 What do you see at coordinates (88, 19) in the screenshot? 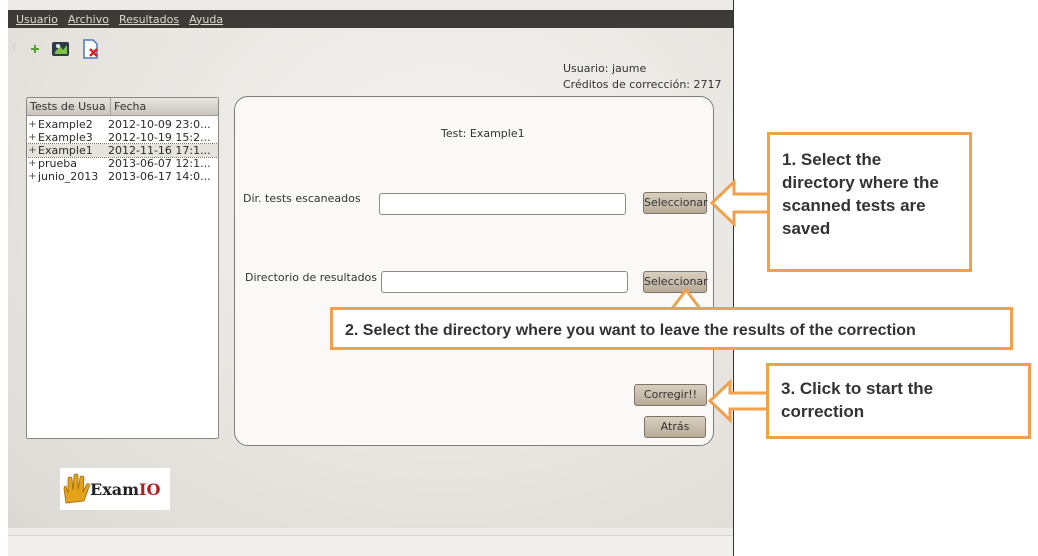
I see `menu-archivo: Archivo` at bounding box center [88, 19].